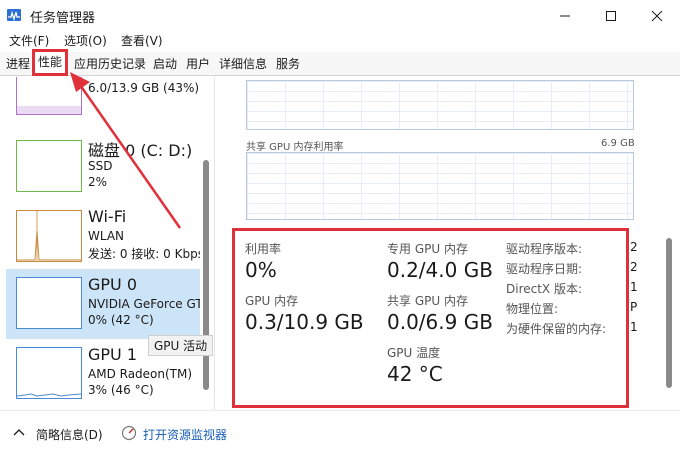 The image size is (680, 458). I want to click on annotation-arrow, so click(126, 150).